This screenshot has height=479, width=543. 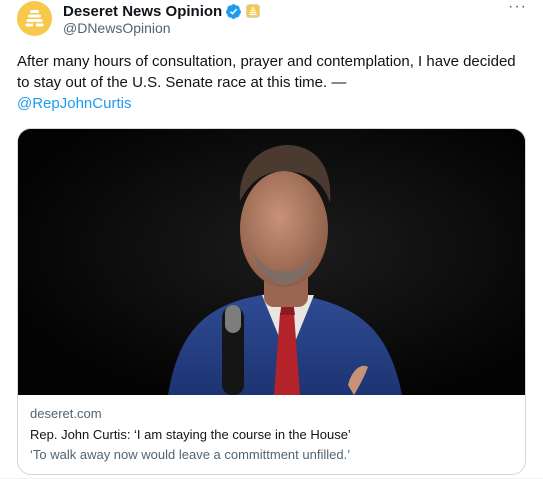 I want to click on affiliate-badge-icon, so click(x=253, y=11).